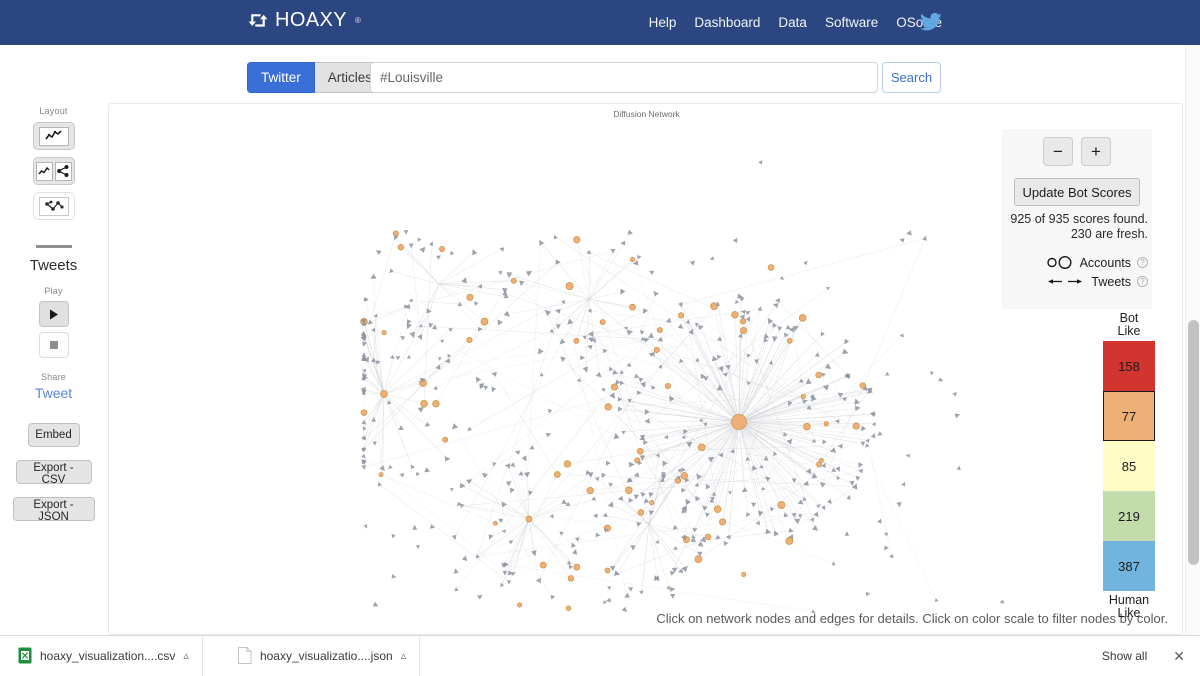 Image resolution: width=1200 pixels, height=676 pixels. What do you see at coordinates (1129, 466) in the screenshot?
I see `color-band-yellow: 85` at bounding box center [1129, 466].